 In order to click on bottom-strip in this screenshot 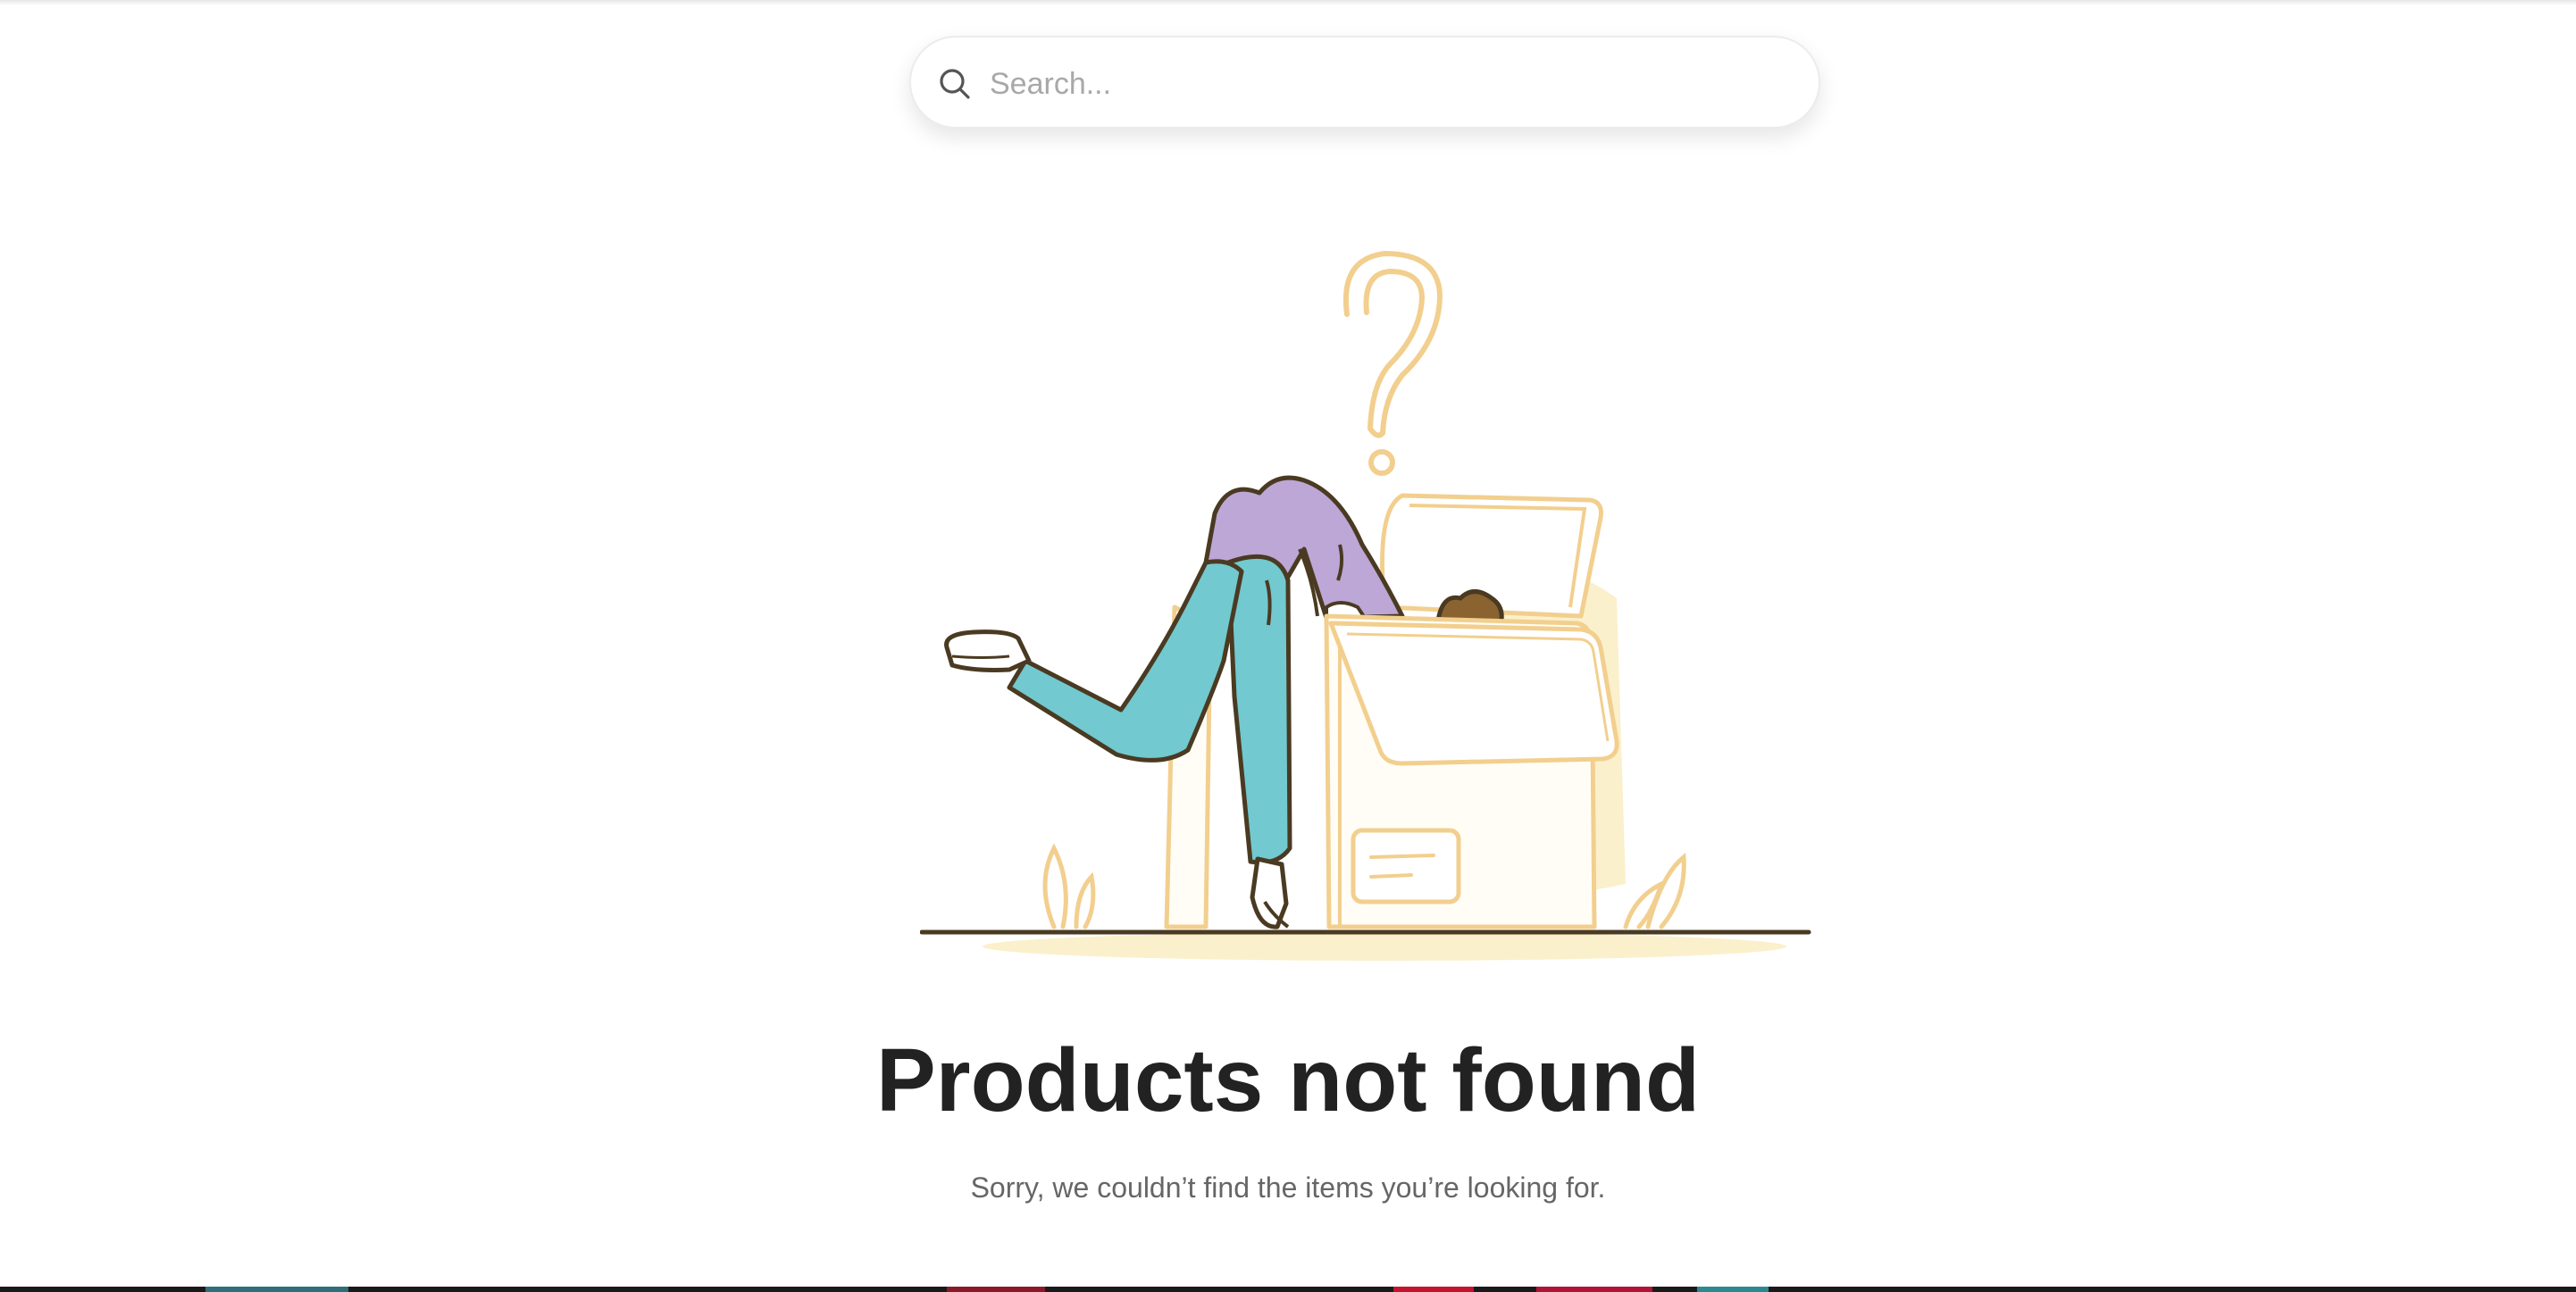, I will do `click(1288, 1289)`.